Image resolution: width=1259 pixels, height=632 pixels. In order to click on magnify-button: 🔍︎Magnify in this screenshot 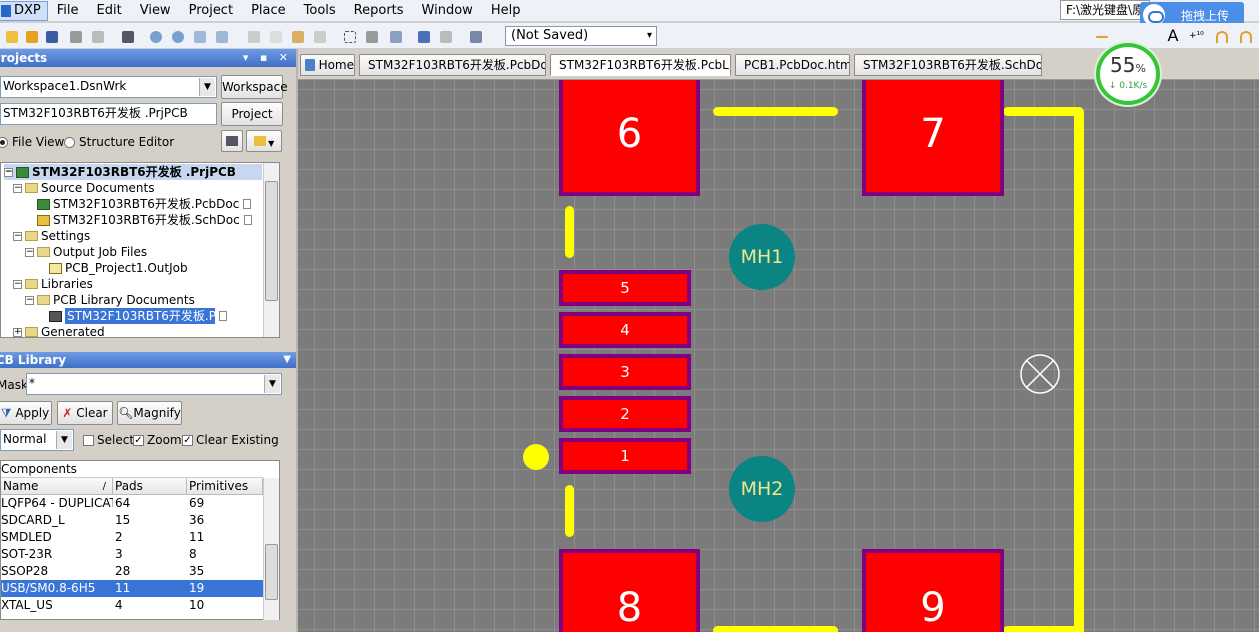, I will do `click(149, 413)`.